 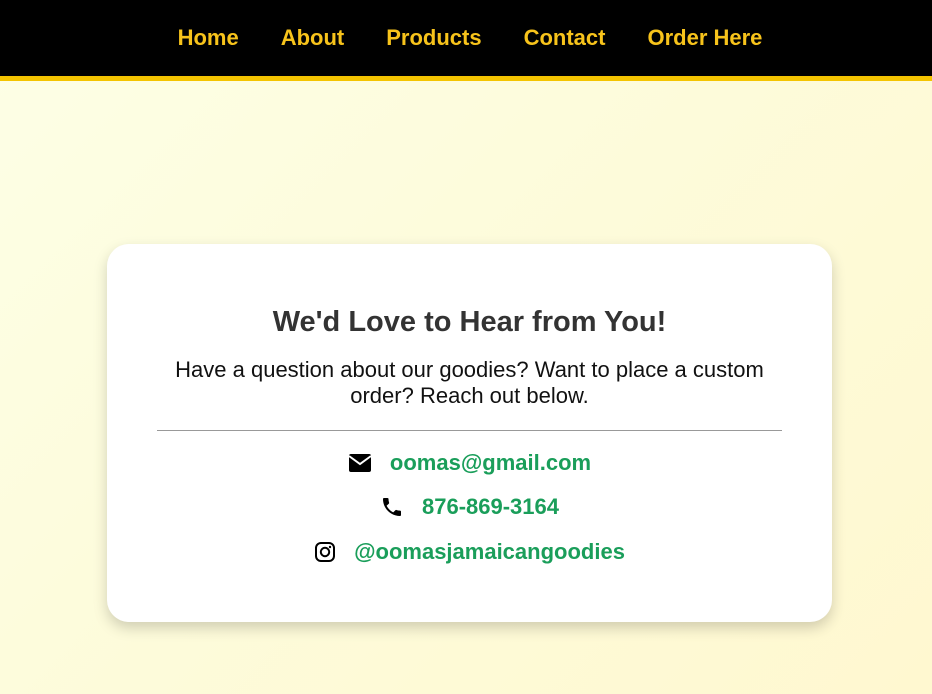 What do you see at coordinates (565, 38) in the screenshot?
I see `nav-contact-link: Contact` at bounding box center [565, 38].